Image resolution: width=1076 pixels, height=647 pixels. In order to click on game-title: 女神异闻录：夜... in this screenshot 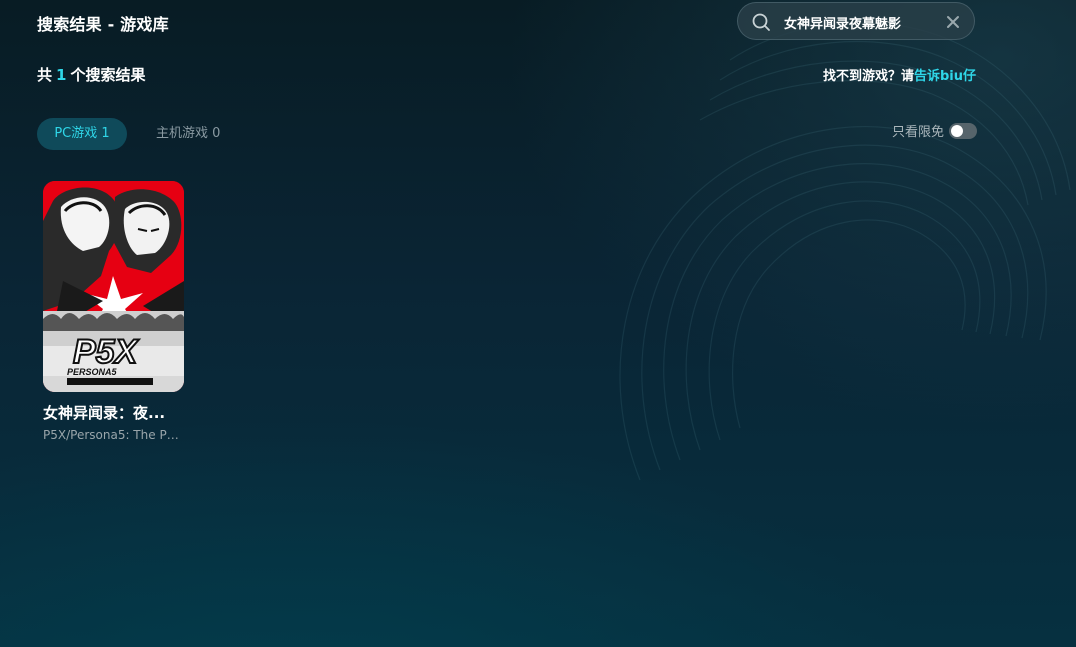, I will do `click(108, 412)`.